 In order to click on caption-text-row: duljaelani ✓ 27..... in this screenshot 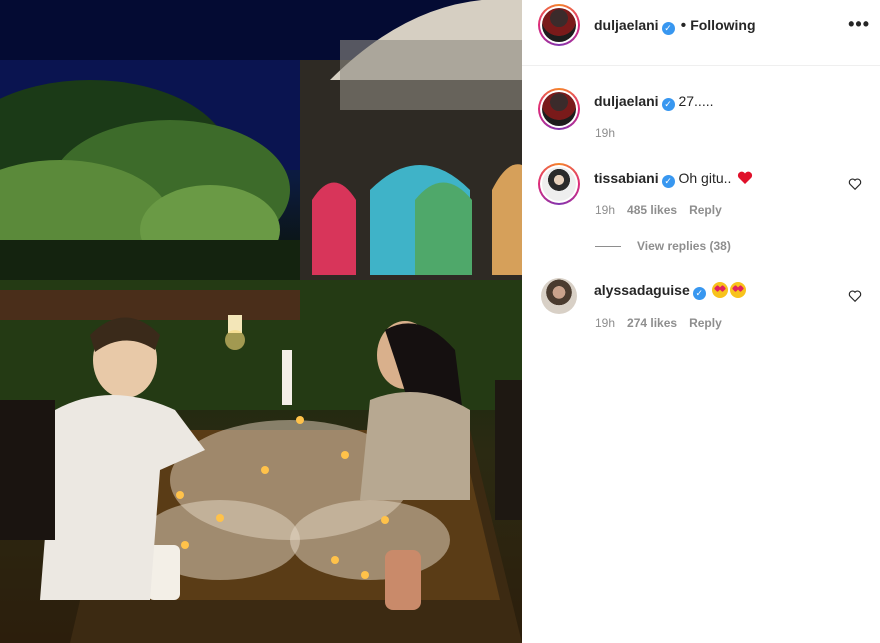, I will do `click(654, 102)`.